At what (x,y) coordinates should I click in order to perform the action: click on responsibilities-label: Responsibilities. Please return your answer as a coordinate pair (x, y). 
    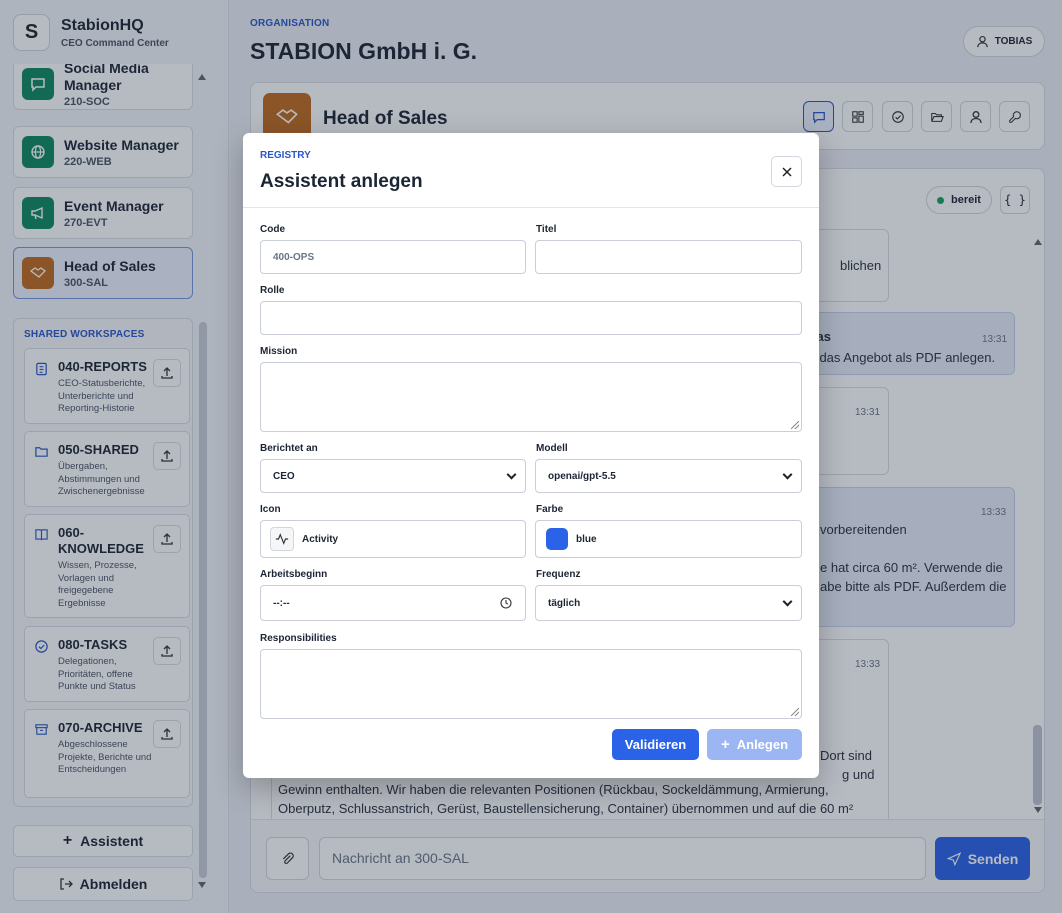
    Looking at the image, I should click on (298, 638).